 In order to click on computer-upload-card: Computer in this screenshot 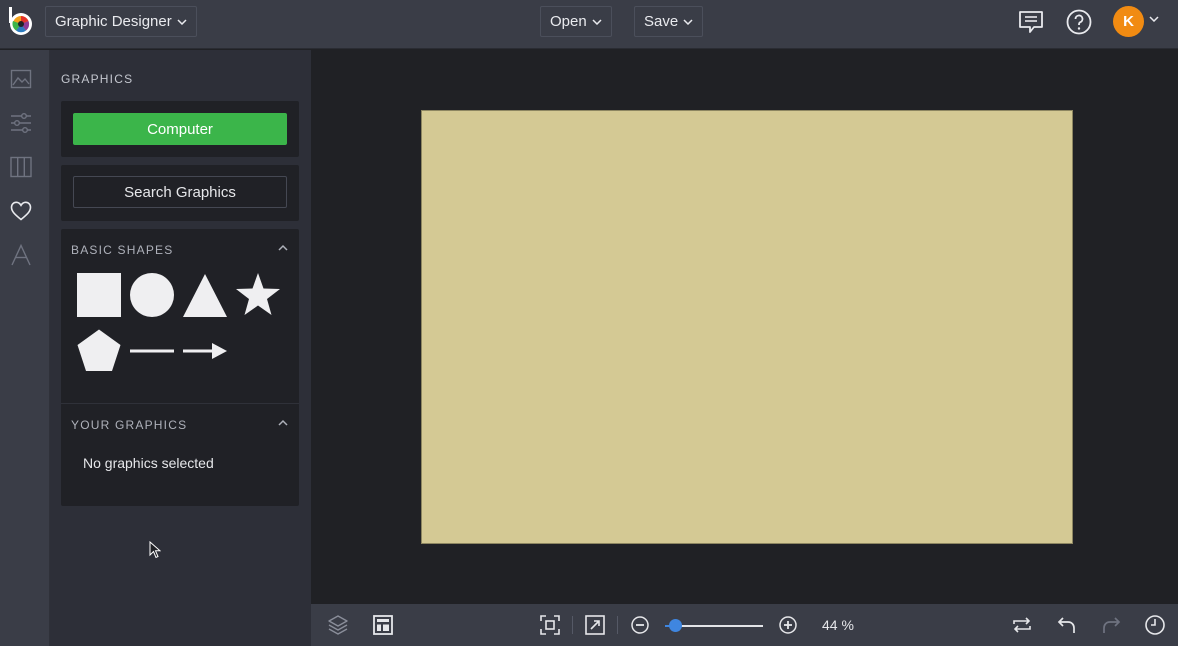, I will do `click(180, 129)`.